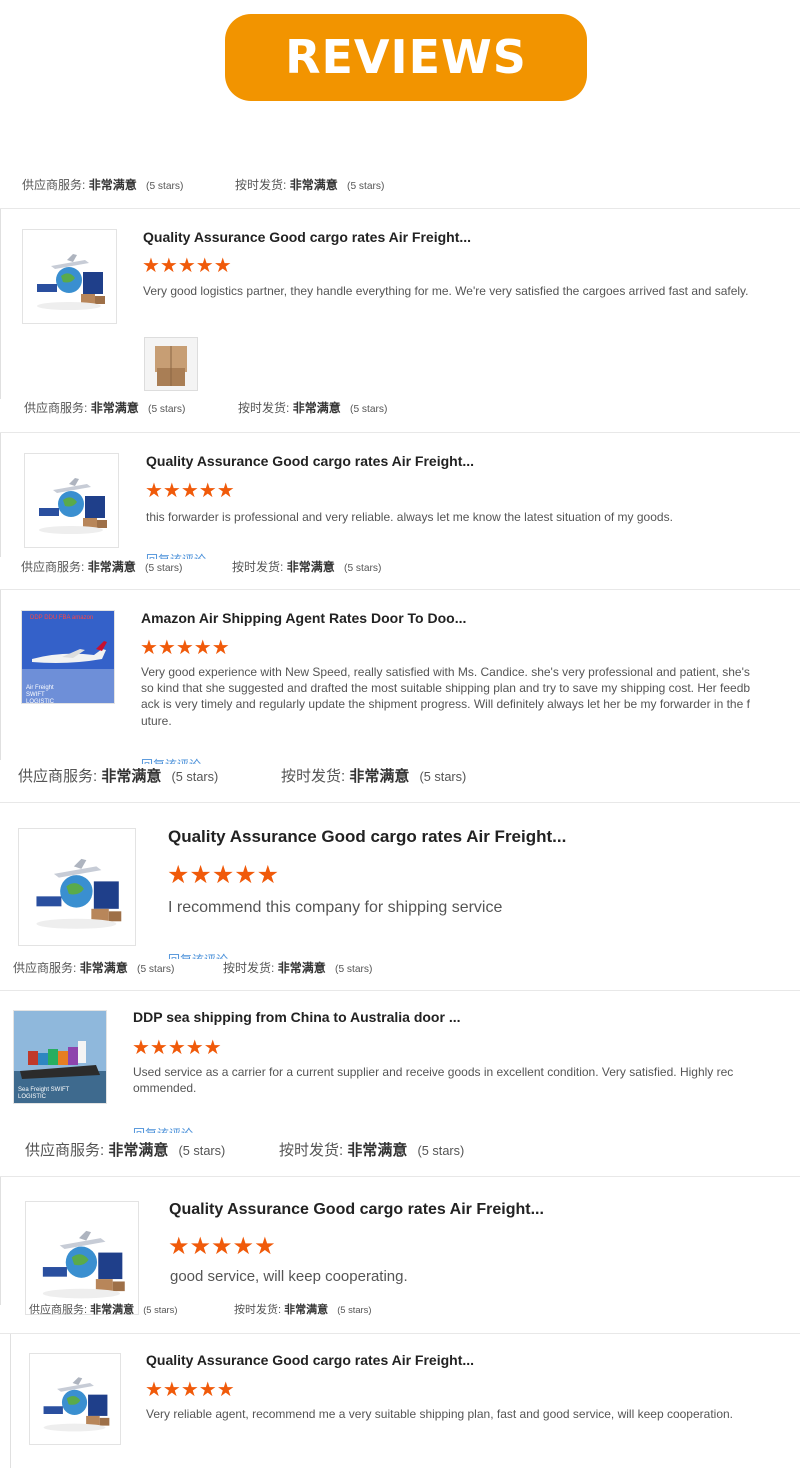  I want to click on thumb-caption-bottom: Sea Freight SWIFT LOGISTIC, so click(44, 1094).